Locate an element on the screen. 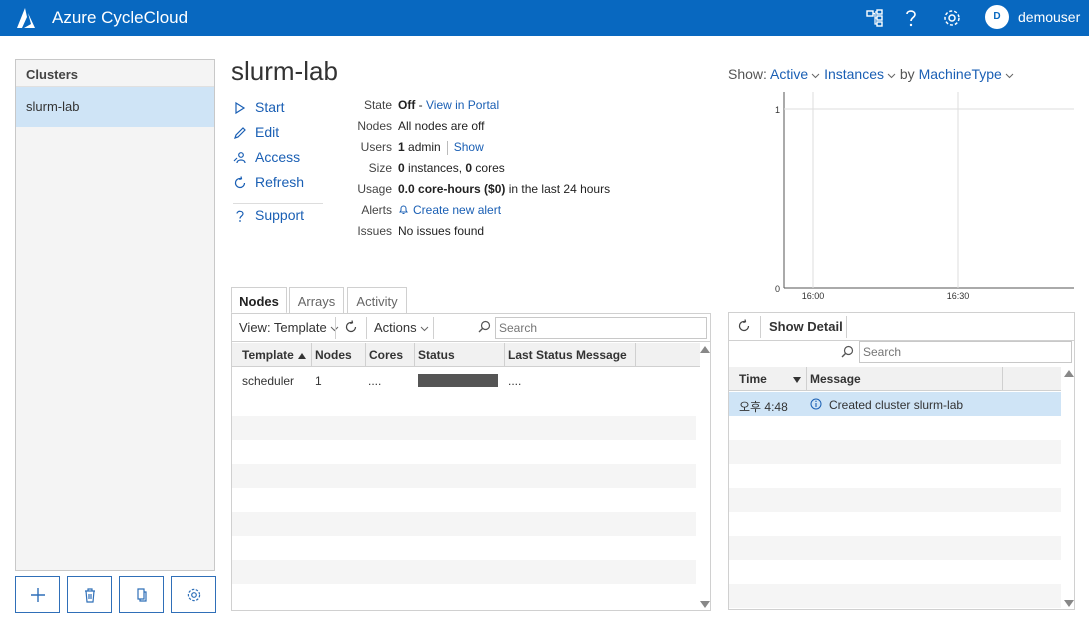  col-message: Message is located at coordinates (905, 379).